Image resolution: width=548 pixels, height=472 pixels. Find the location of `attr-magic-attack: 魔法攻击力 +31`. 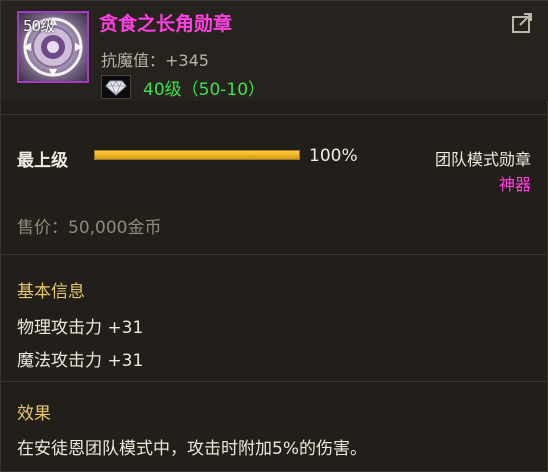

attr-magic-attack: 魔法攻击力 +31 is located at coordinates (80, 361).